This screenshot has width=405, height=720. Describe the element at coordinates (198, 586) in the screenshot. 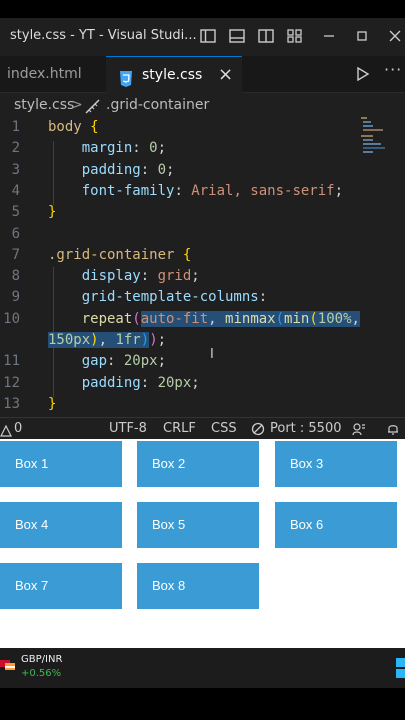

I see `grid-box-8: Box 8` at that location.